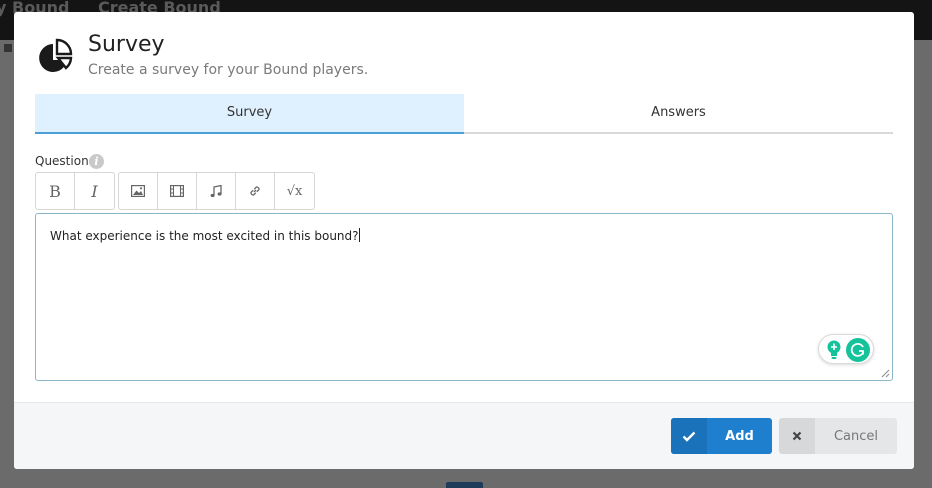 The image size is (932, 488). I want to click on insert-toolbar: √x, so click(216, 191).